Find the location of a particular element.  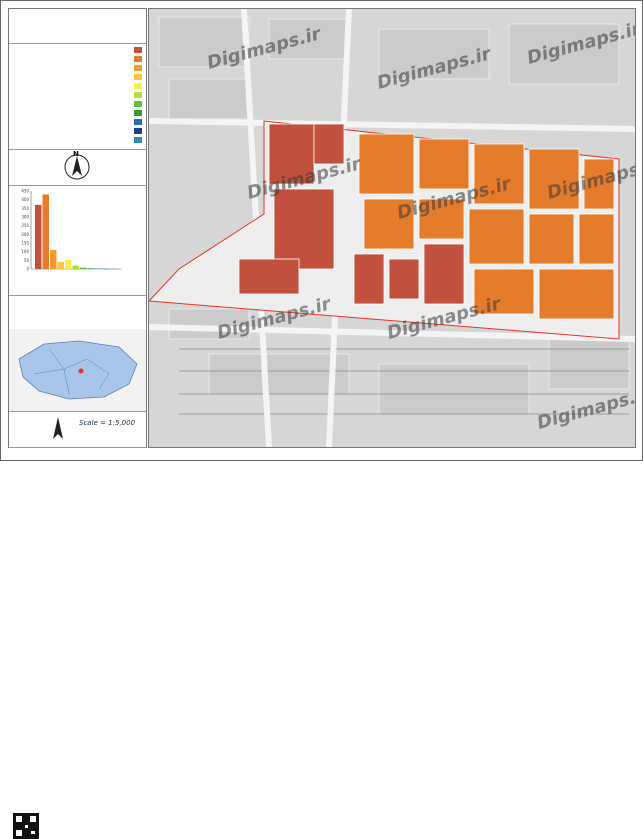

locator-inset-map is located at coordinates (77, 370).